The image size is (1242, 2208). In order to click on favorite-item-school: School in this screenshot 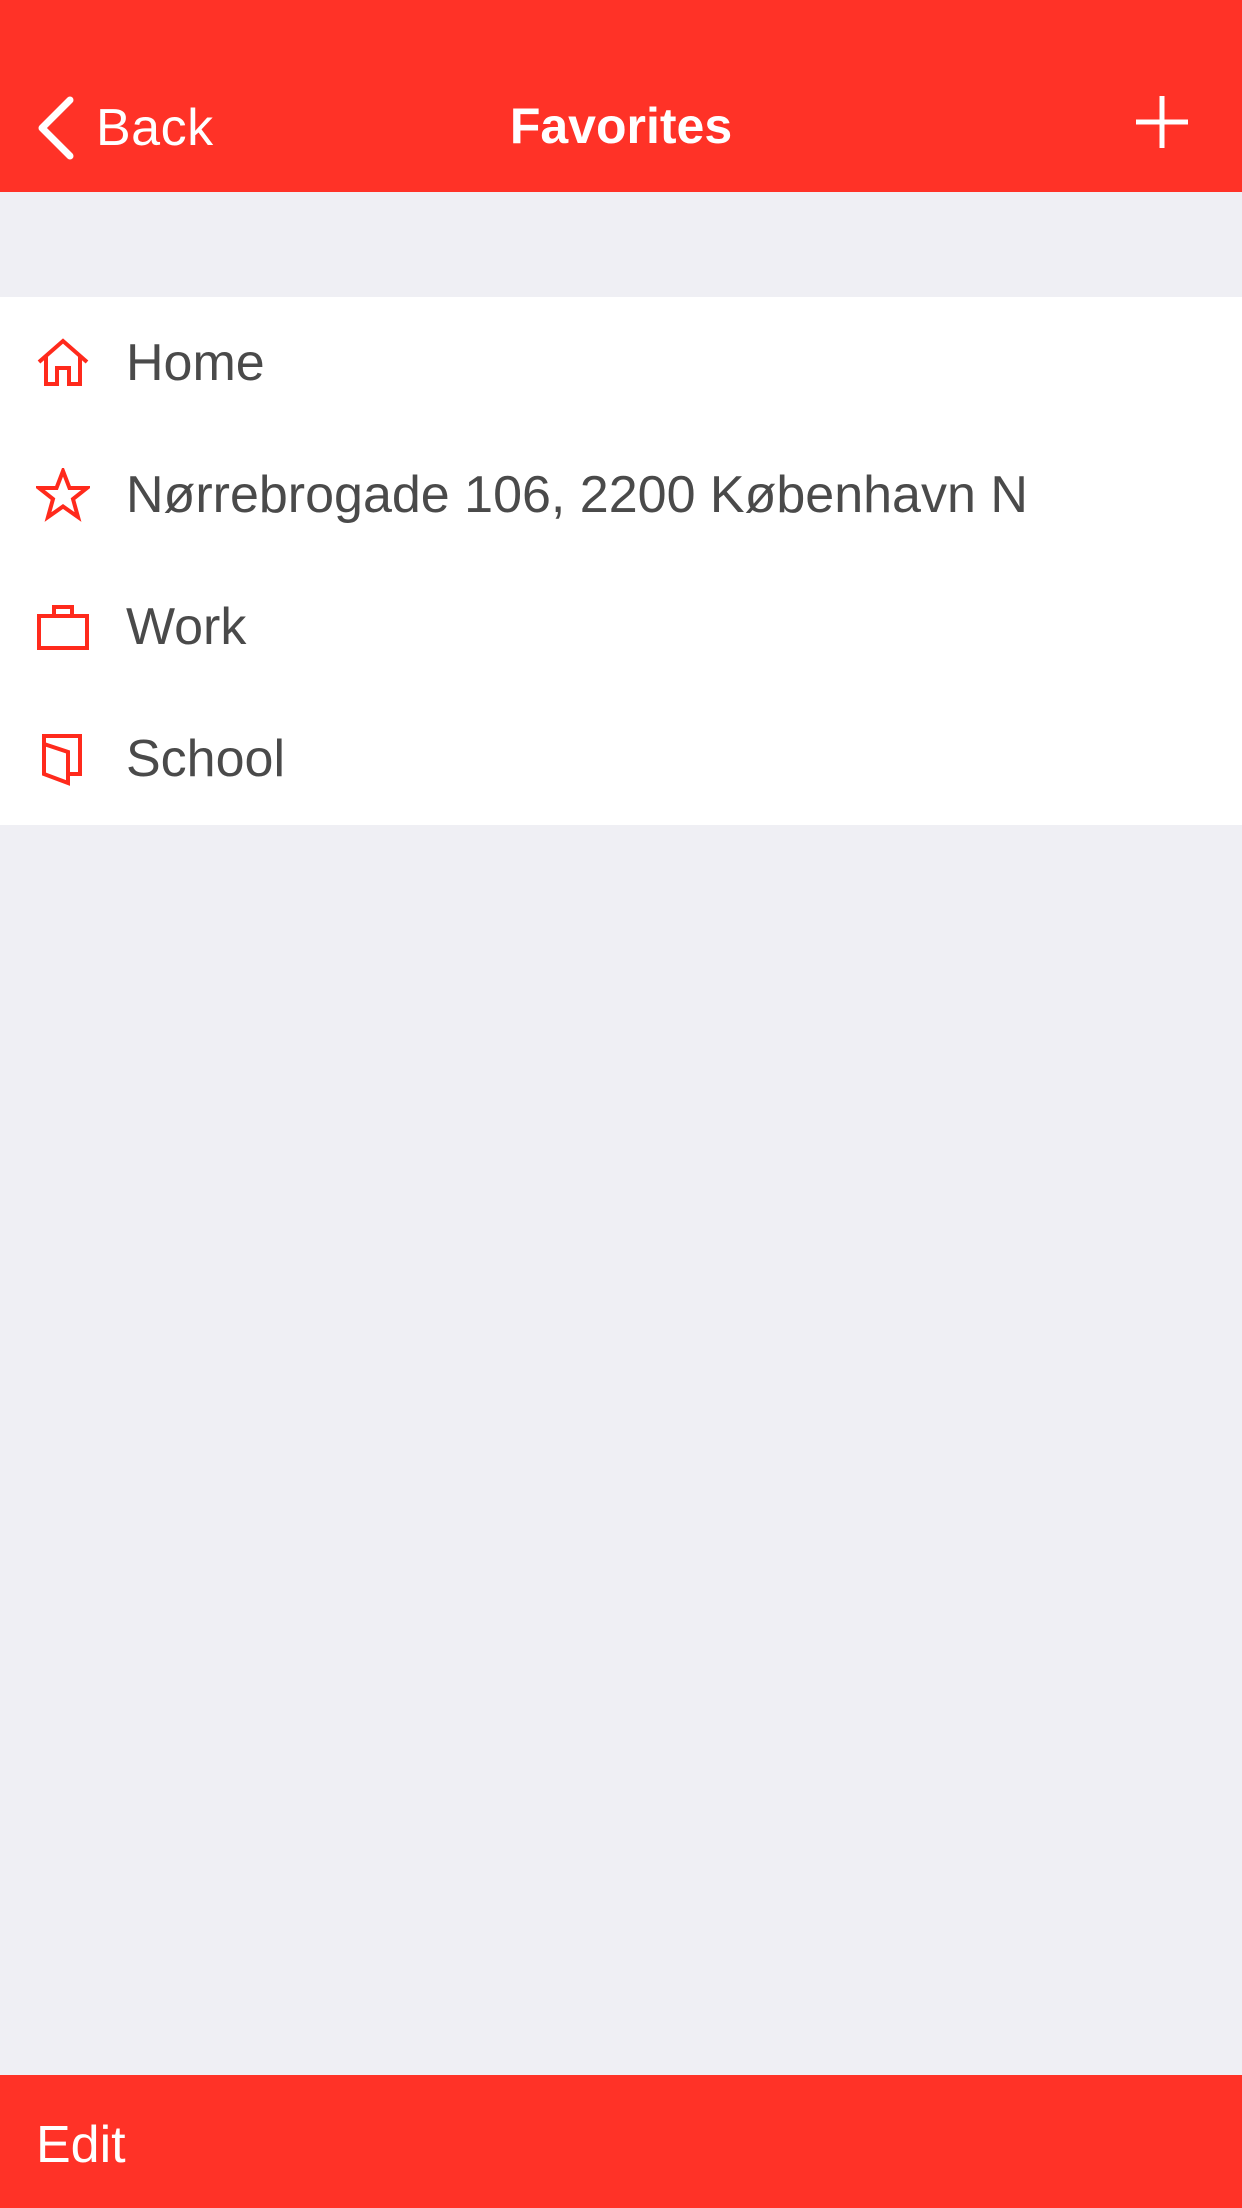, I will do `click(621, 759)`.